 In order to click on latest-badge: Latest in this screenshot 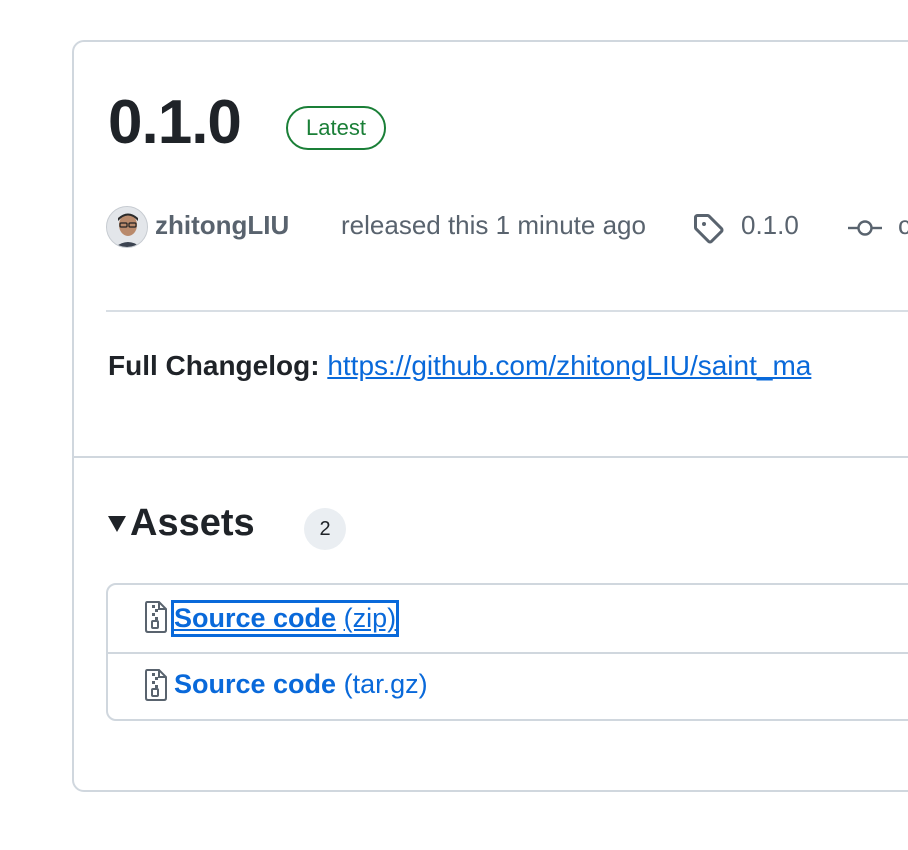, I will do `click(336, 128)`.